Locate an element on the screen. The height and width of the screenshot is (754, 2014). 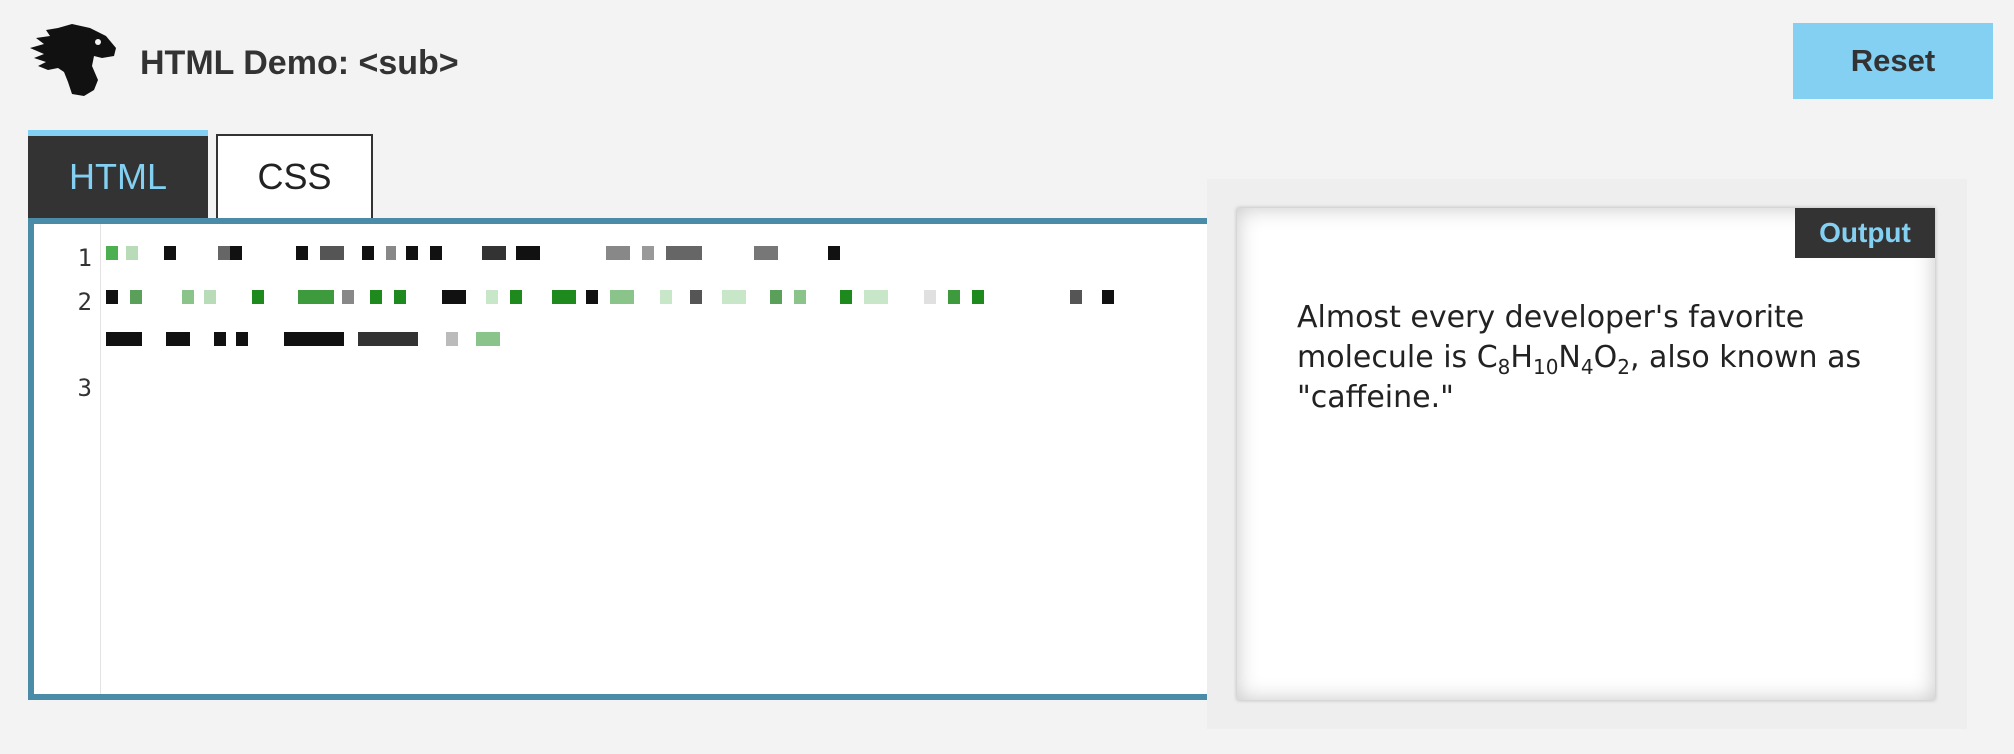
line-number-gutter: 1 2 3 is located at coordinates (67, 459).